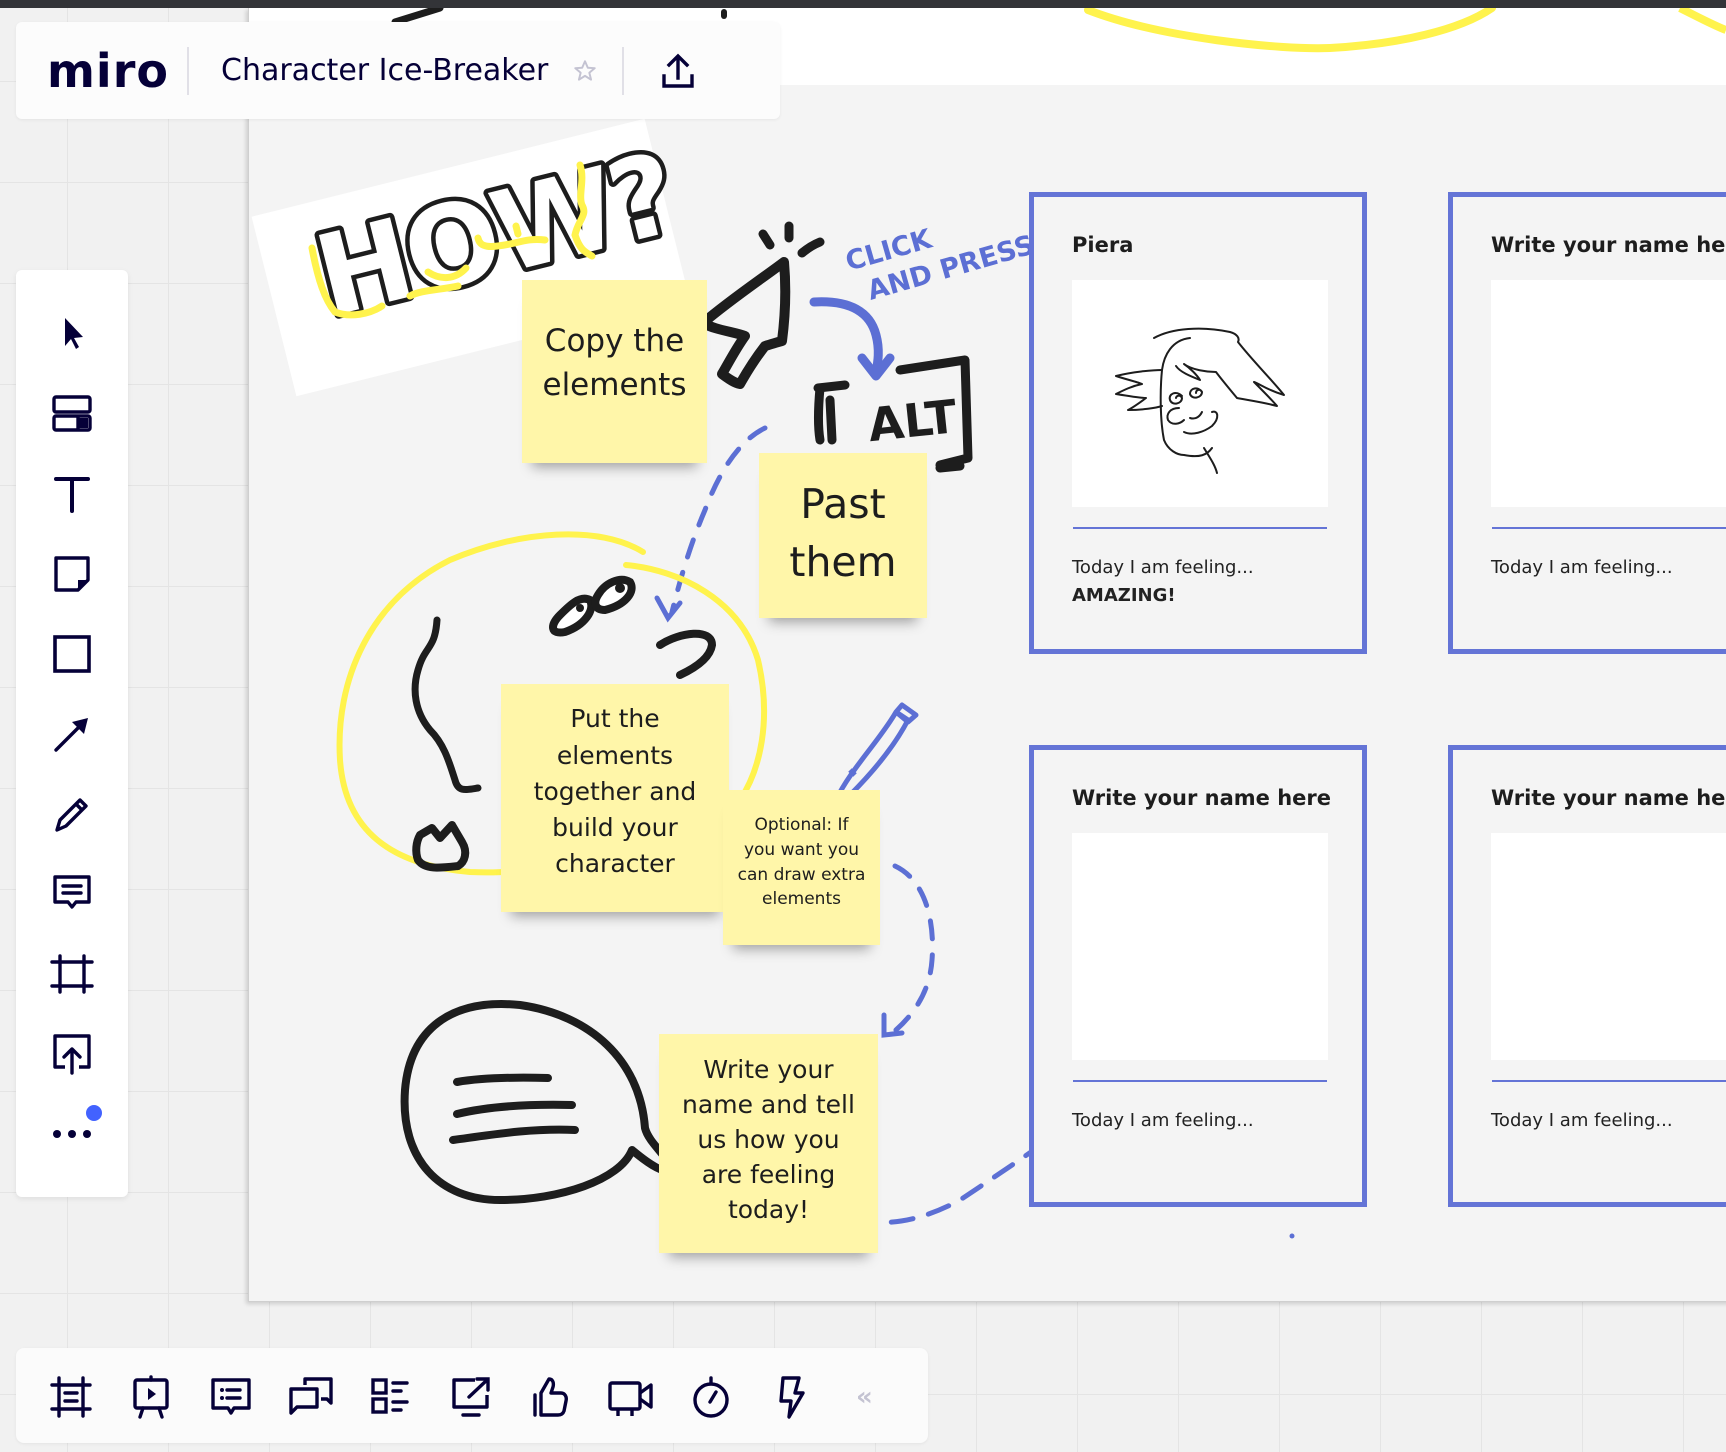  I want to click on board-title: Character Ice-Breaker, so click(384, 70).